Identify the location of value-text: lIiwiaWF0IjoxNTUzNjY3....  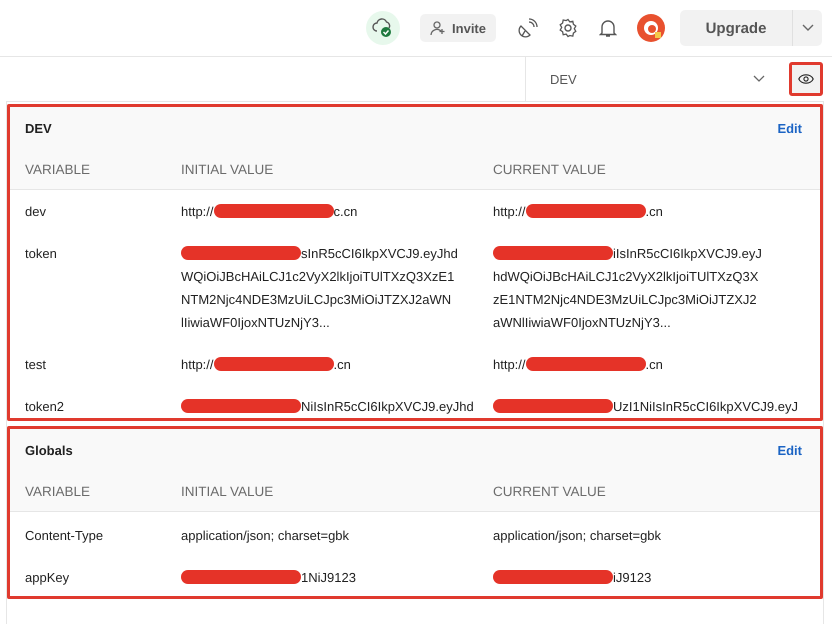
(256, 323).